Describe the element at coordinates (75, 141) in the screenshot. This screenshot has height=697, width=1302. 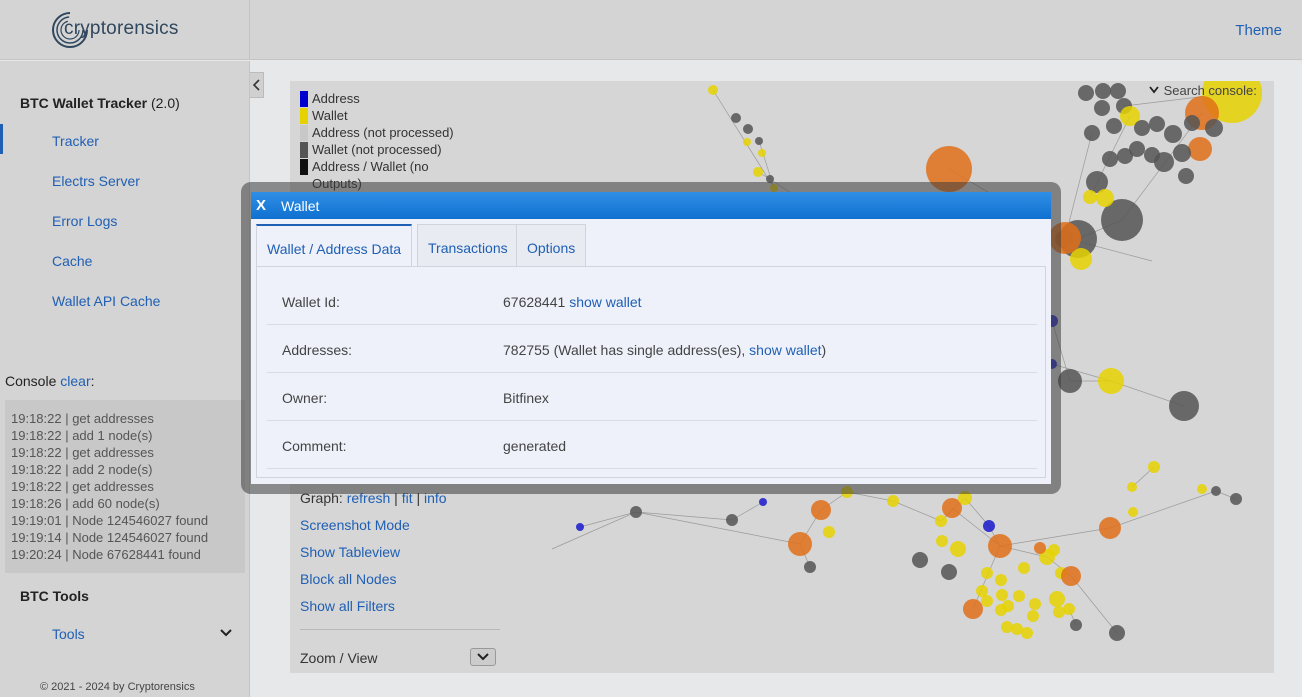
I see `sidebar-item-tracker: Tracker` at that location.